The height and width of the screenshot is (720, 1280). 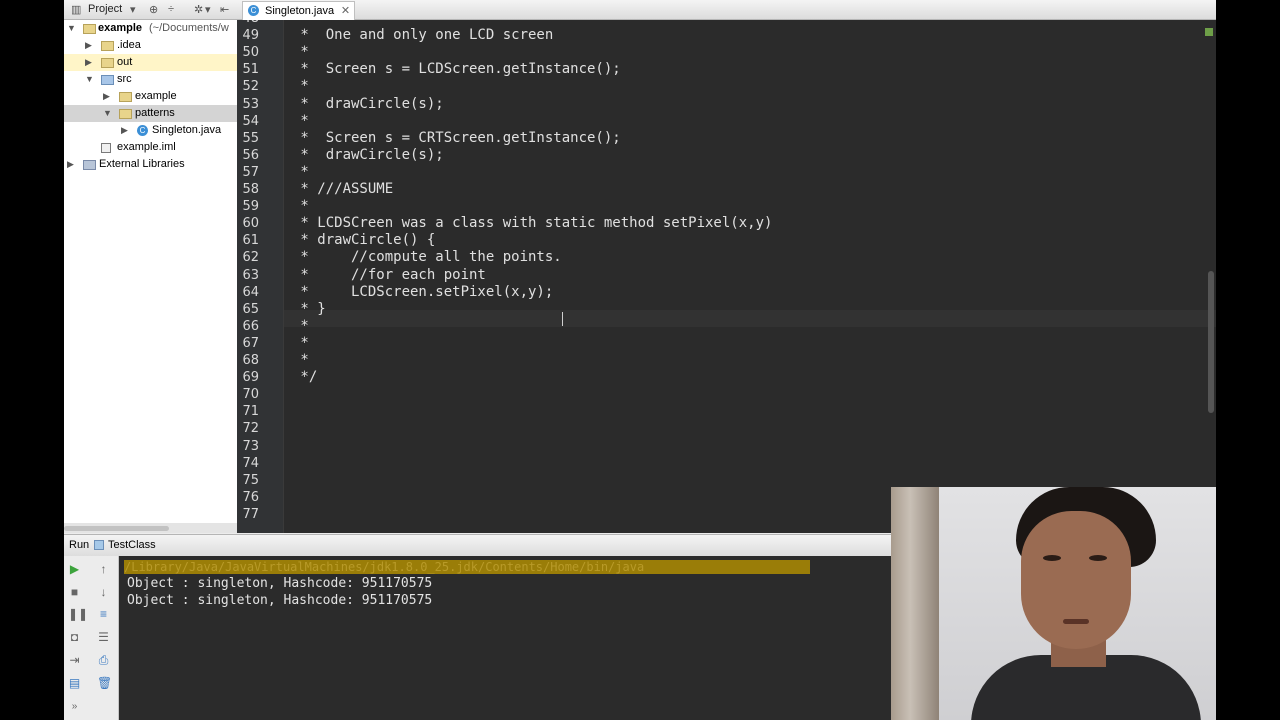 What do you see at coordinates (1209, 32) in the screenshot?
I see `inspection-ok-icon` at bounding box center [1209, 32].